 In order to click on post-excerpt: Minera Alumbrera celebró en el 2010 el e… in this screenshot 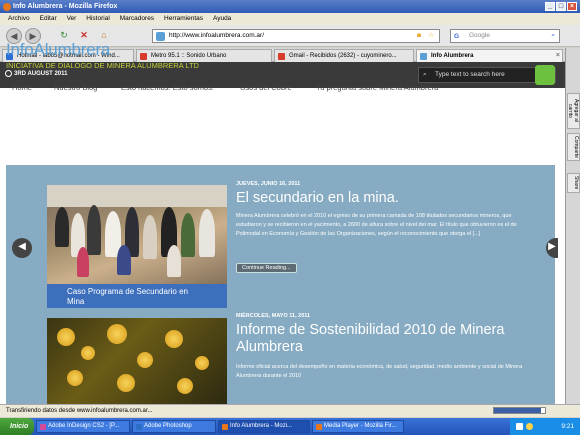, I will do `click(376, 225)`.